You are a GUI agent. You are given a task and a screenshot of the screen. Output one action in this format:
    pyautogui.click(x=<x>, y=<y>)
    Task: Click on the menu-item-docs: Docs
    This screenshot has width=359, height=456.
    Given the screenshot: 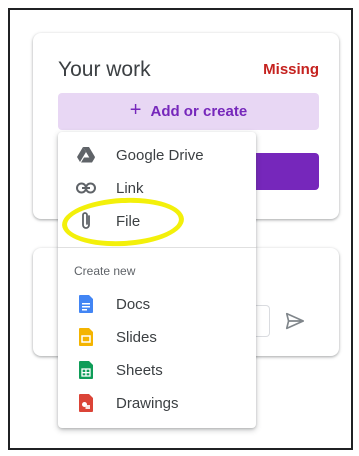 What is the action you would take?
    pyautogui.click(x=157, y=304)
    